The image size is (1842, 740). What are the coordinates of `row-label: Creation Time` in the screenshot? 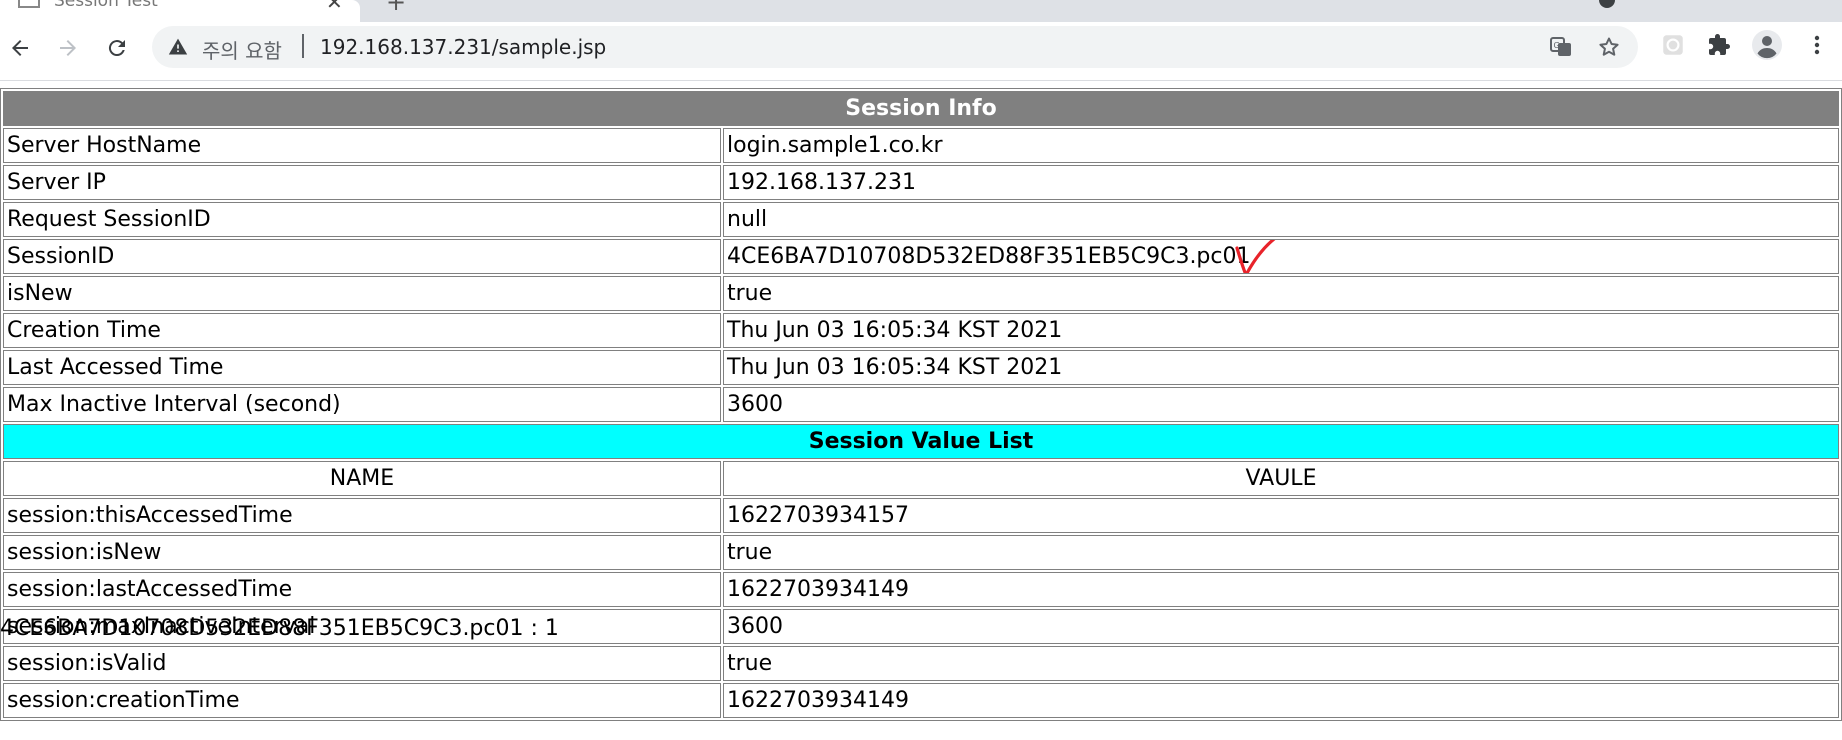 It's located at (362, 330).